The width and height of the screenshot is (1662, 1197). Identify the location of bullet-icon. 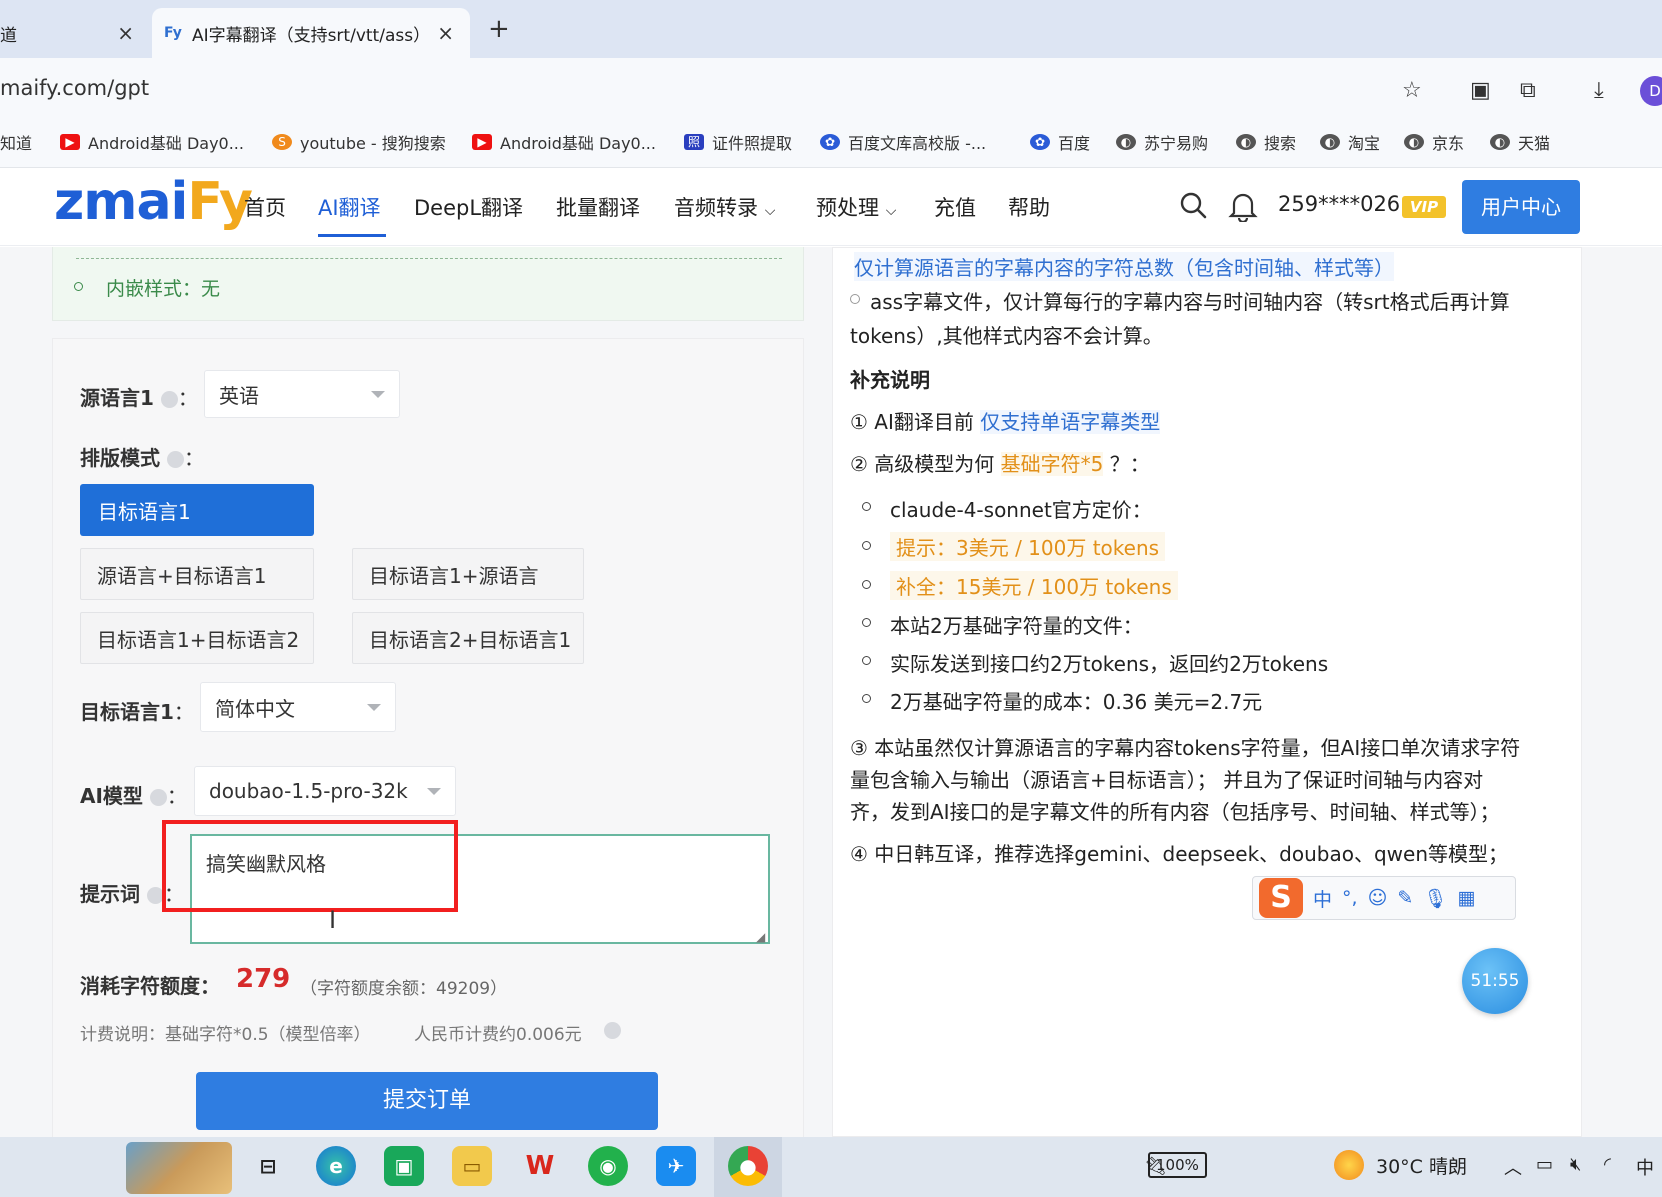
(866, 506).